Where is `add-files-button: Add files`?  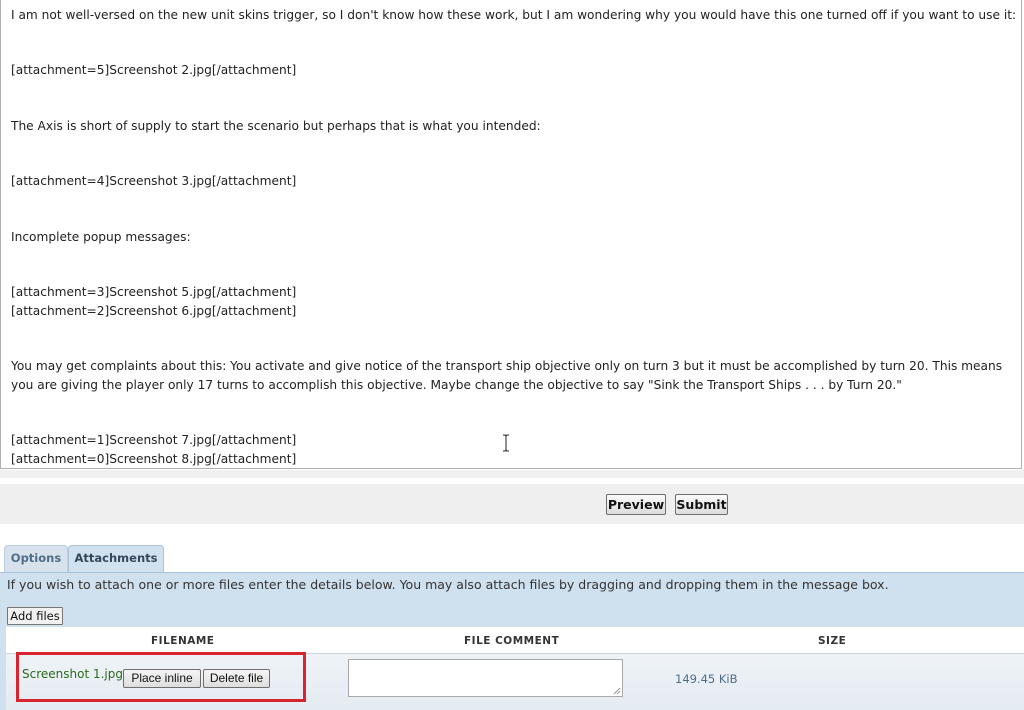
add-files-button: Add files is located at coordinates (35, 616).